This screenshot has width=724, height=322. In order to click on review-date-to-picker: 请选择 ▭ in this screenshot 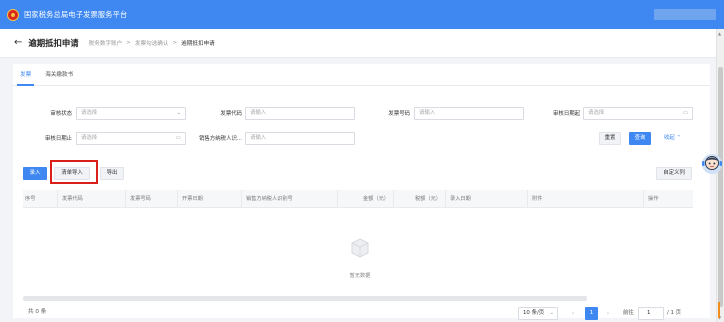, I will do `click(131, 138)`.